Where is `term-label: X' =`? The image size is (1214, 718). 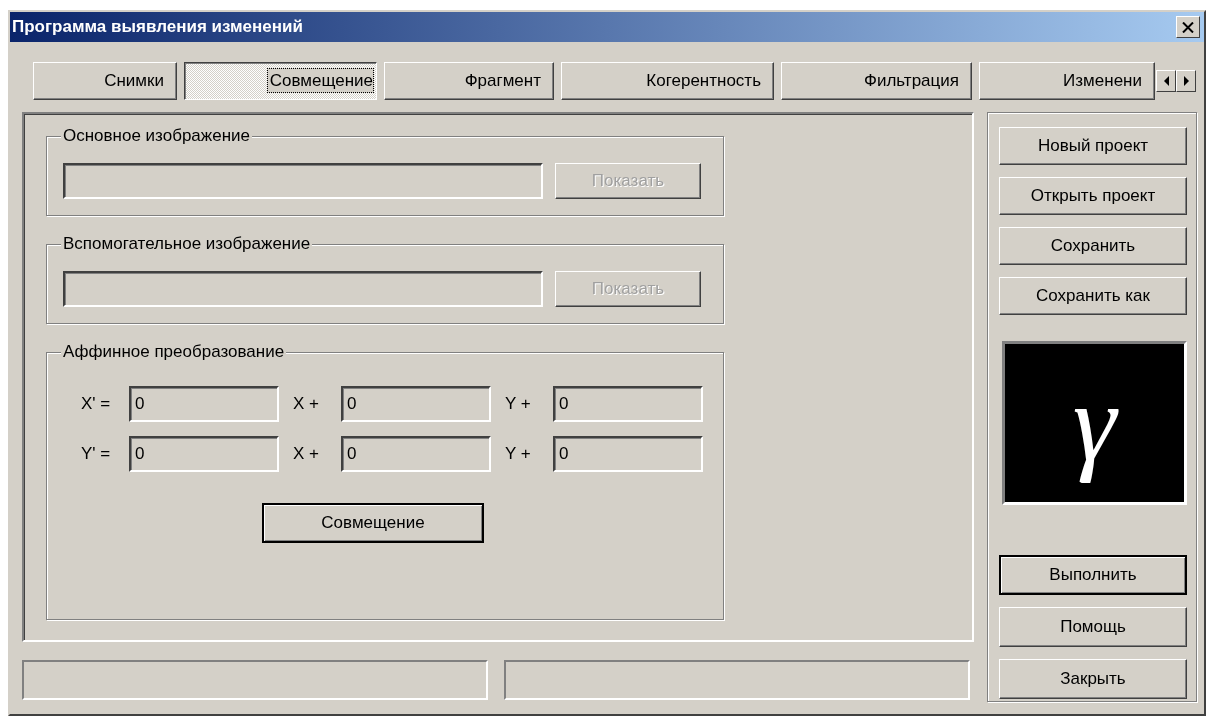
term-label: X' = is located at coordinates (96, 404).